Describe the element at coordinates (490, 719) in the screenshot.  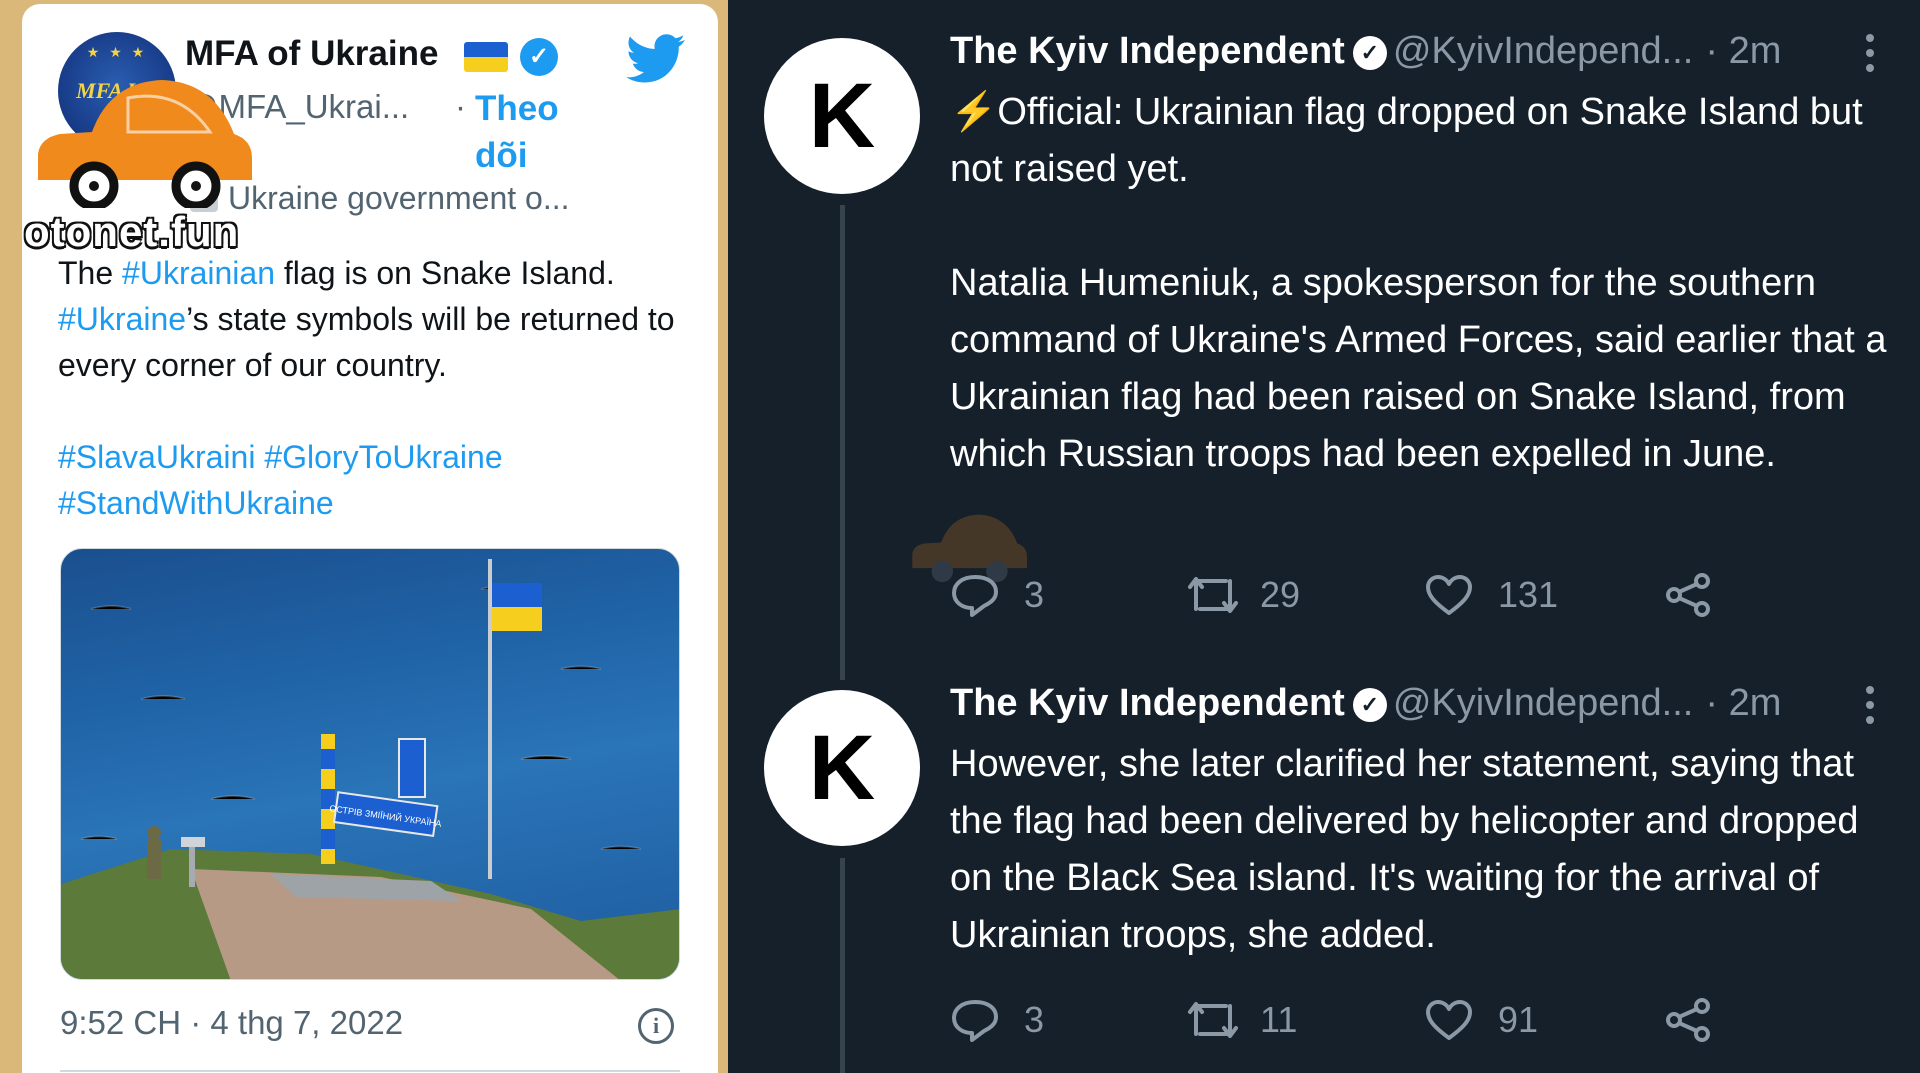
I see `flagpole-icon` at that location.